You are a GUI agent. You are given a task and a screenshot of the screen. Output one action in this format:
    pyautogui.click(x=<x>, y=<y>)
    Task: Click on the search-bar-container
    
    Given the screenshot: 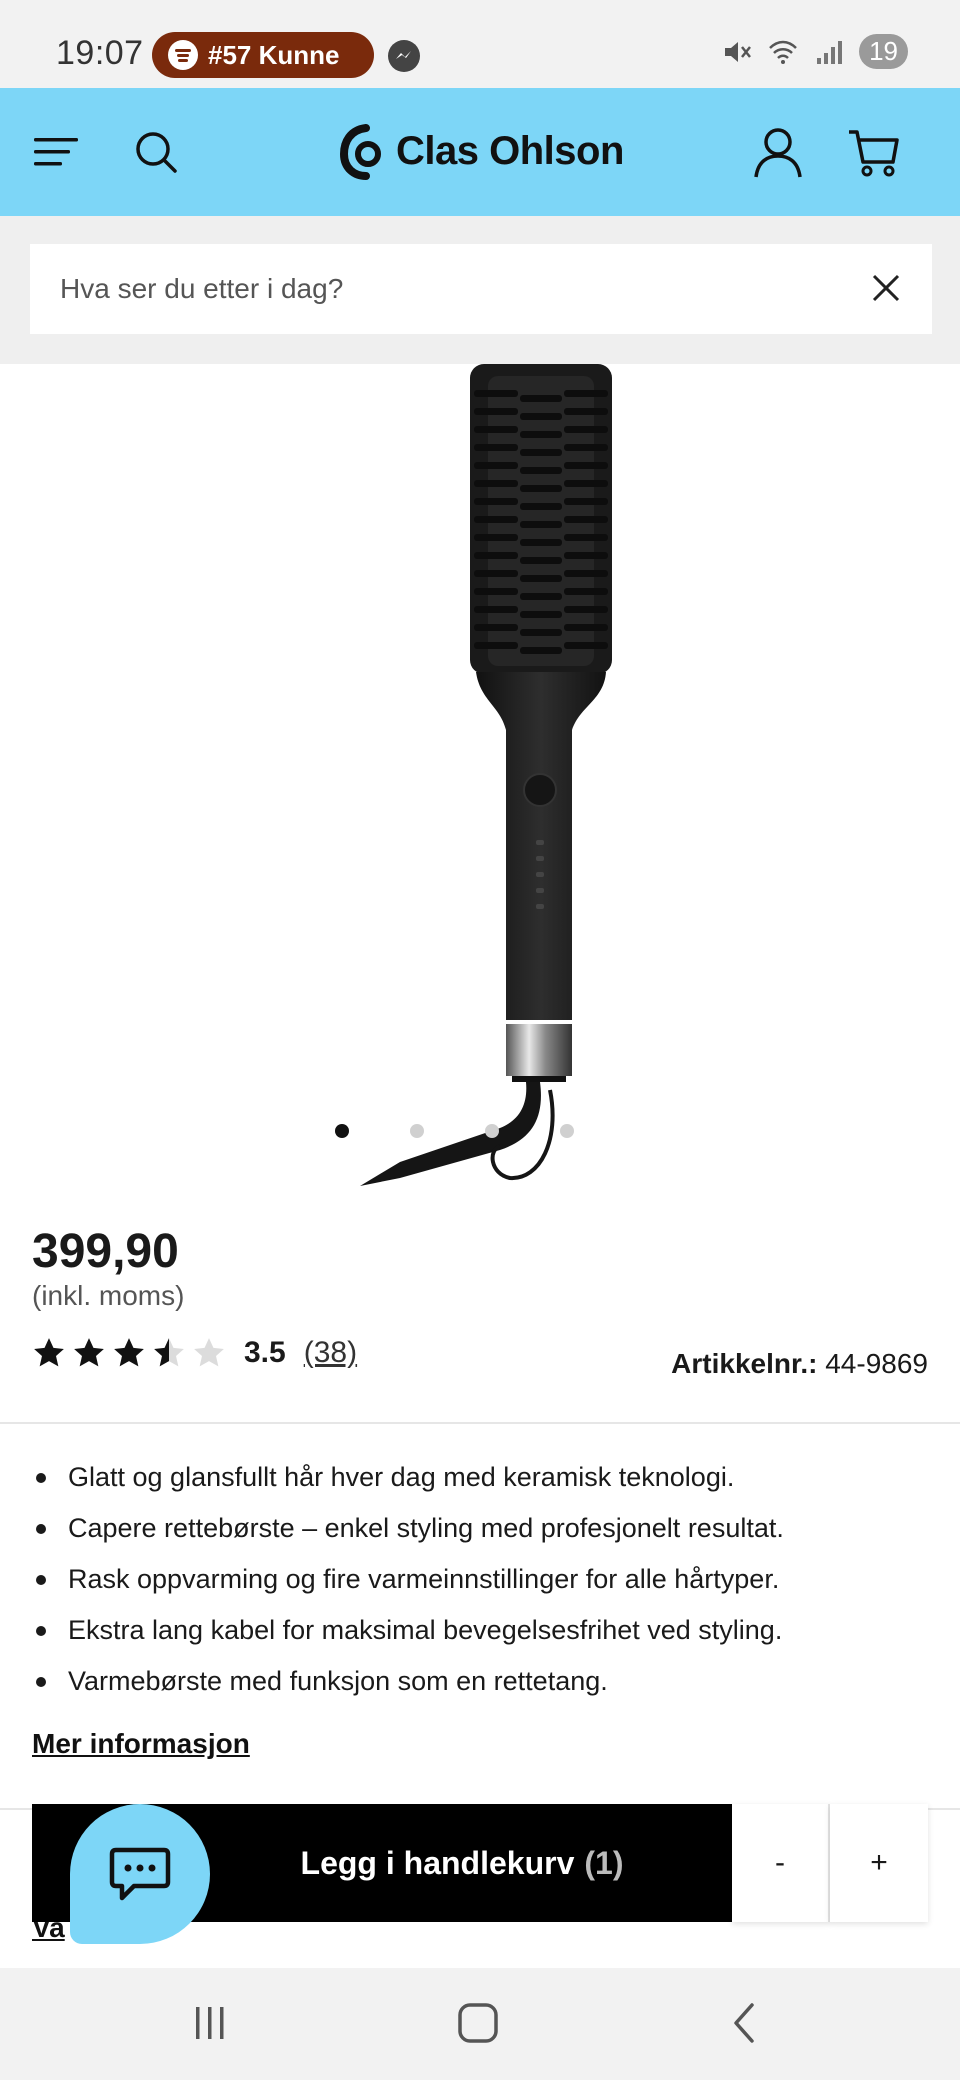 What is the action you would take?
    pyautogui.click(x=480, y=290)
    